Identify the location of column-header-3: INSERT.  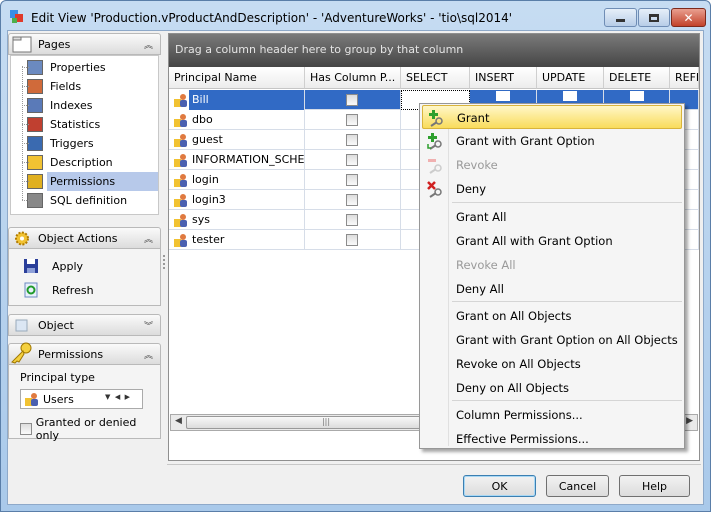
(503, 78).